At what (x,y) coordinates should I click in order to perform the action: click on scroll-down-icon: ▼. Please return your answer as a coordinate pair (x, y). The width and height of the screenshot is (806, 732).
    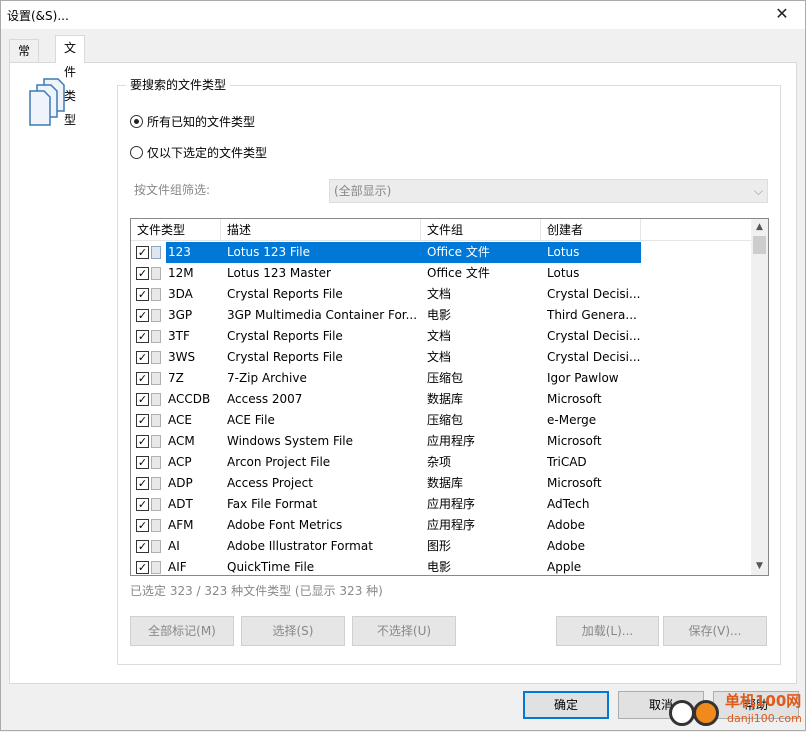
    Looking at the image, I should click on (759, 566).